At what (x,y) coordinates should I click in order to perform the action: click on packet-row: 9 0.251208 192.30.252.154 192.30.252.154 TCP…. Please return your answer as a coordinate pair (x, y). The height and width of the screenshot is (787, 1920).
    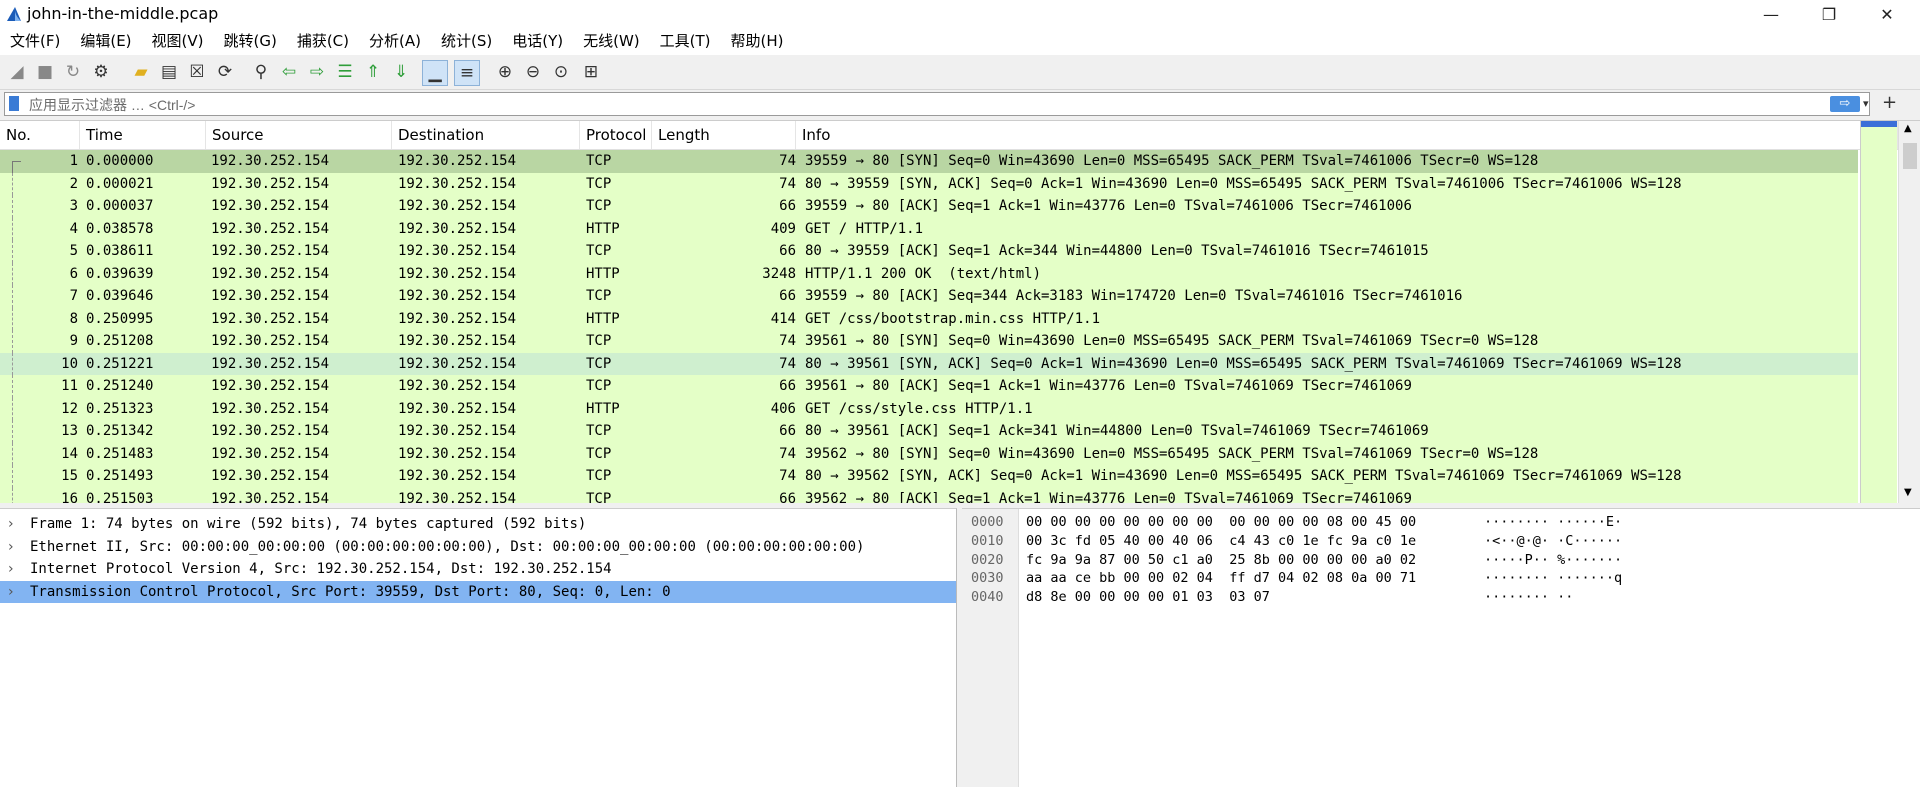
    Looking at the image, I should click on (929, 341).